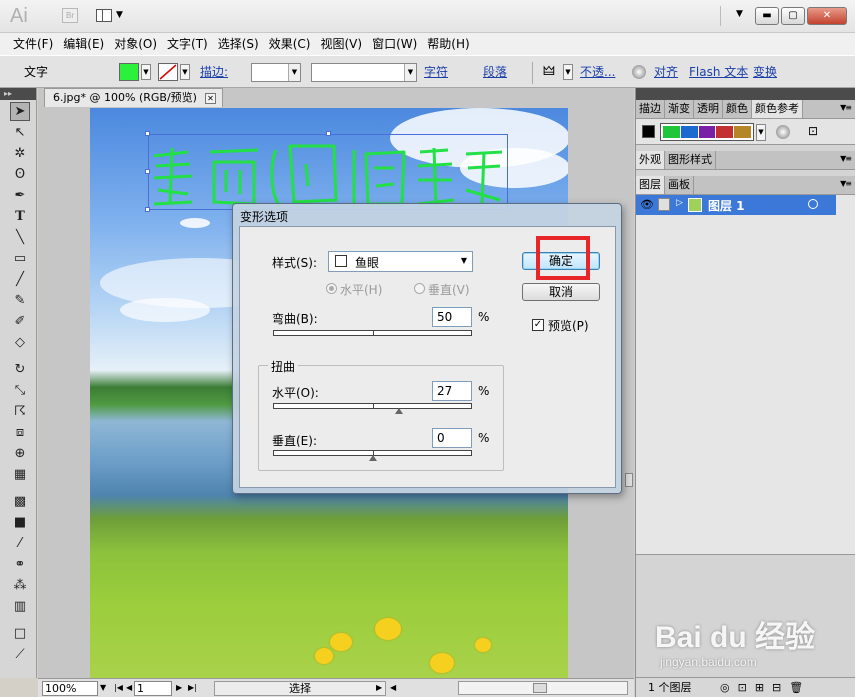  What do you see at coordinates (290, 44) in the screenshot?
I see `menu-effect: 效果(C)` at bounding box center [290, 44].